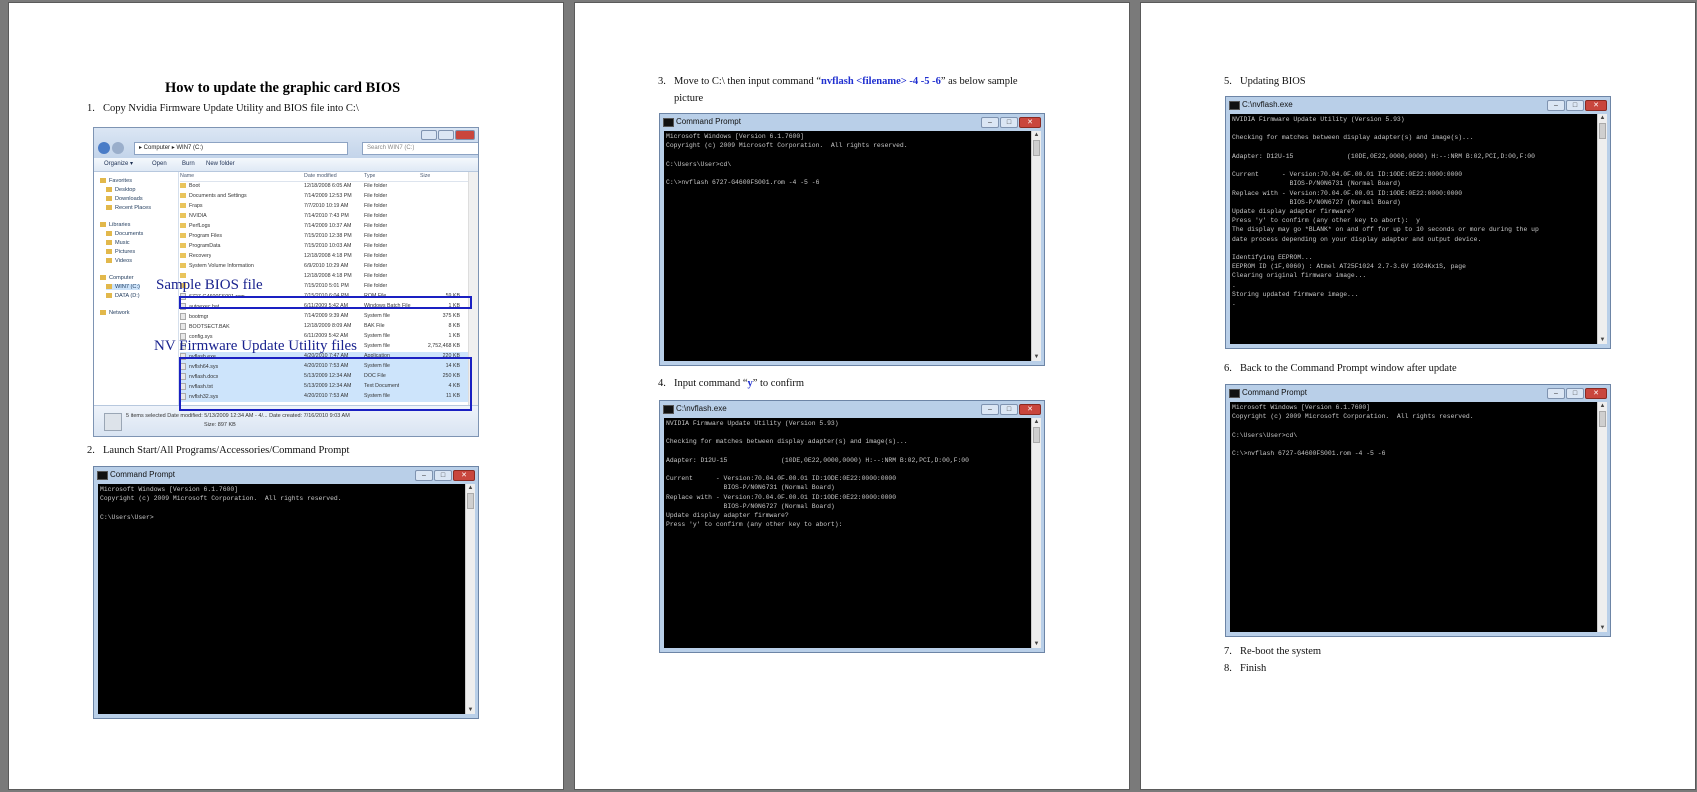 Image resolution: width=1697 pixels, height=792 pixels. I want to click on file-date-text: 7/15/2010 5:01 PM, so click(326, 286).